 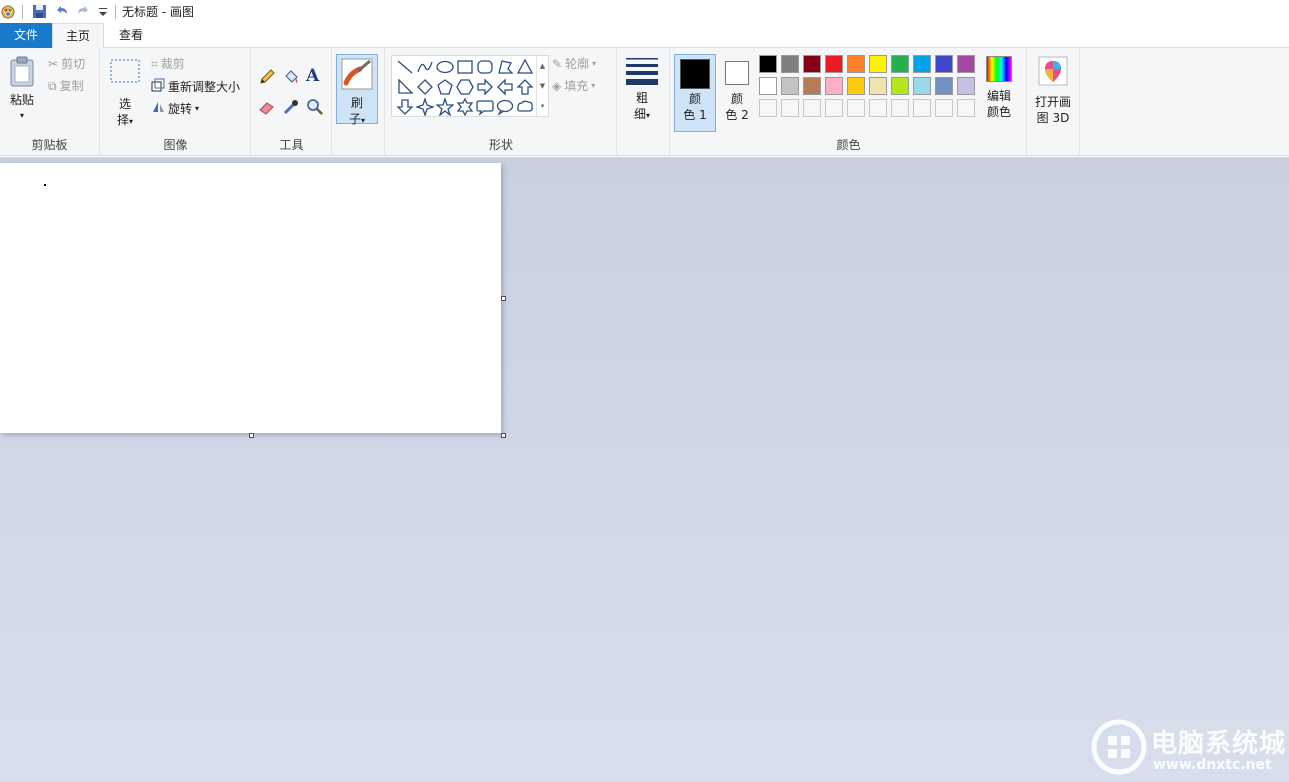 What do you see at coordinates (737, 88) in the screenshot?
I see `color2-button: 颜 色 2` at bounding box center [737, 88].